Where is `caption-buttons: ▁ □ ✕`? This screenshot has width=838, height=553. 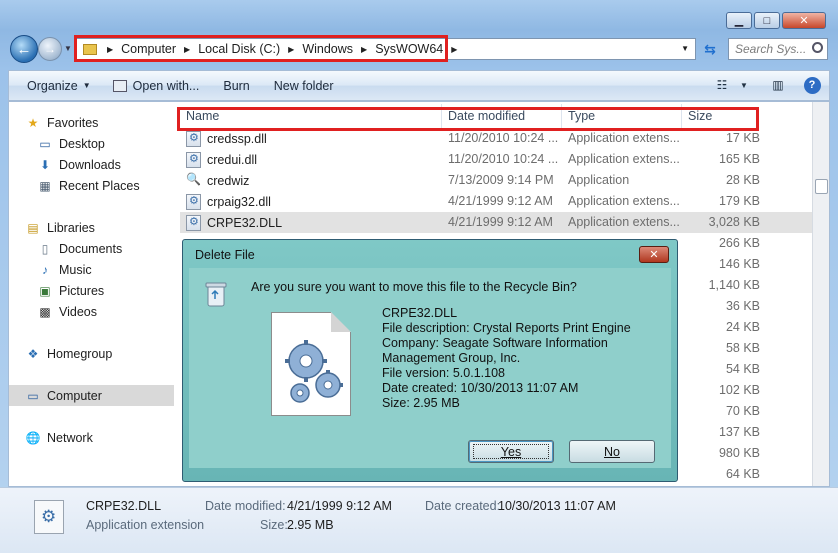
caption-buttons: ▁ □ ✕ is located at coordinates (775, 20).